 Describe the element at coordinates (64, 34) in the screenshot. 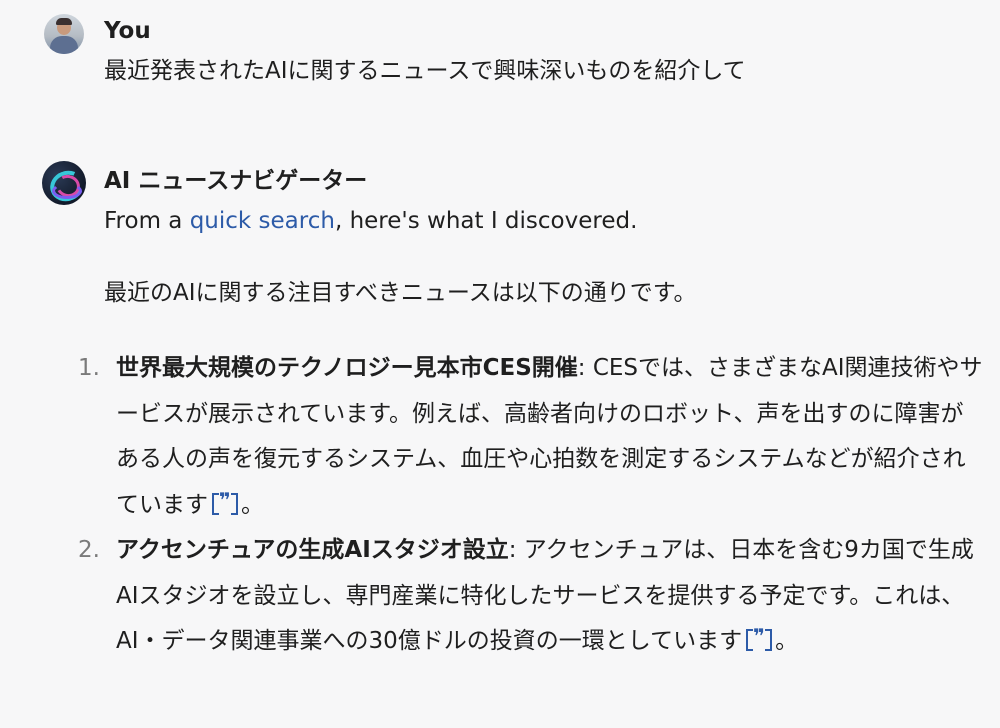

I see `user-avatar` at that location.